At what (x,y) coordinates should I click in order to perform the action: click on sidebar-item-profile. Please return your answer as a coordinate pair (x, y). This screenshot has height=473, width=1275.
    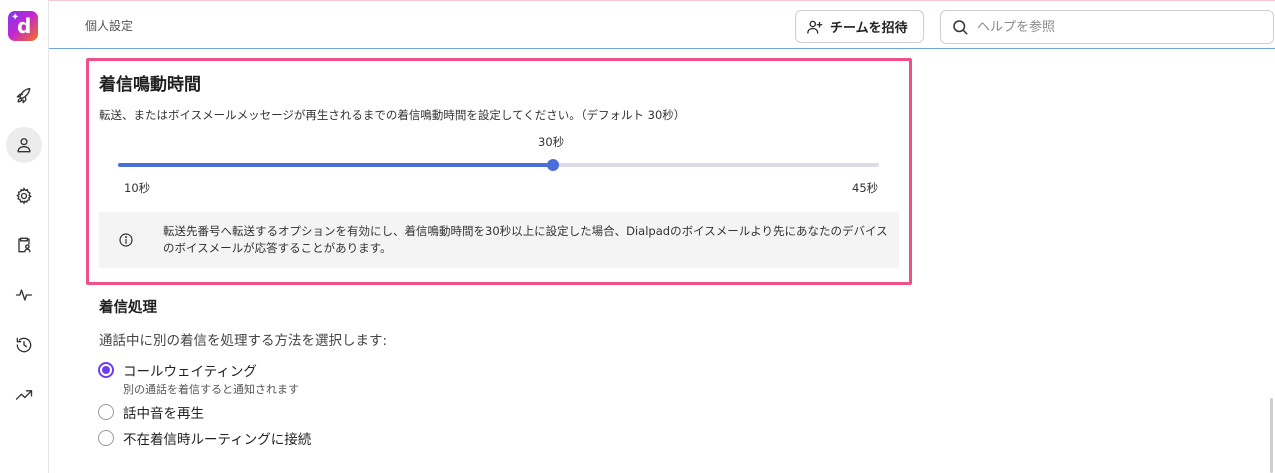
    Looking at the image, I should click on (24, 145).